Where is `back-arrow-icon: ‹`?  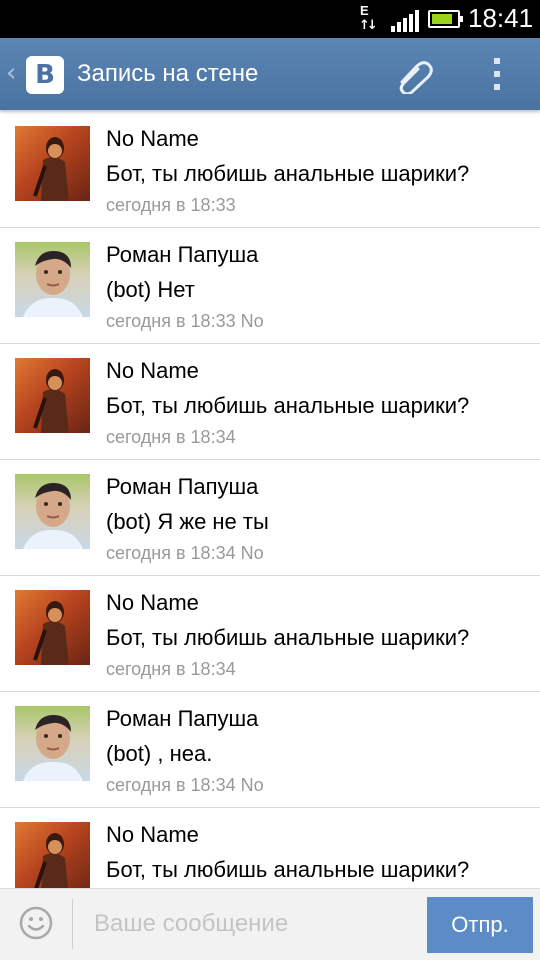 back-arrow-icon: ‹ is located at coordinates (11, 73).